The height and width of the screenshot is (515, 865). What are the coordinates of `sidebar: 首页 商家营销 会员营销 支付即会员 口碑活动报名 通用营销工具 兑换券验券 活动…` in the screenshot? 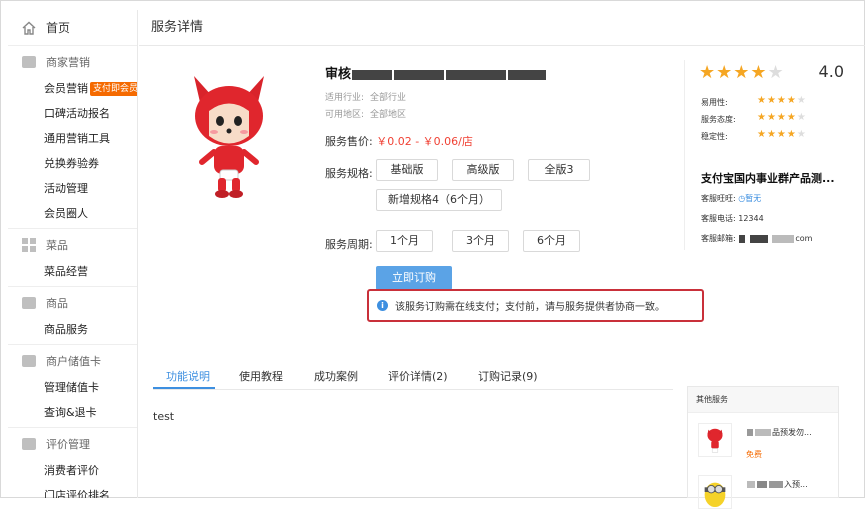 It's located at (73, 254).